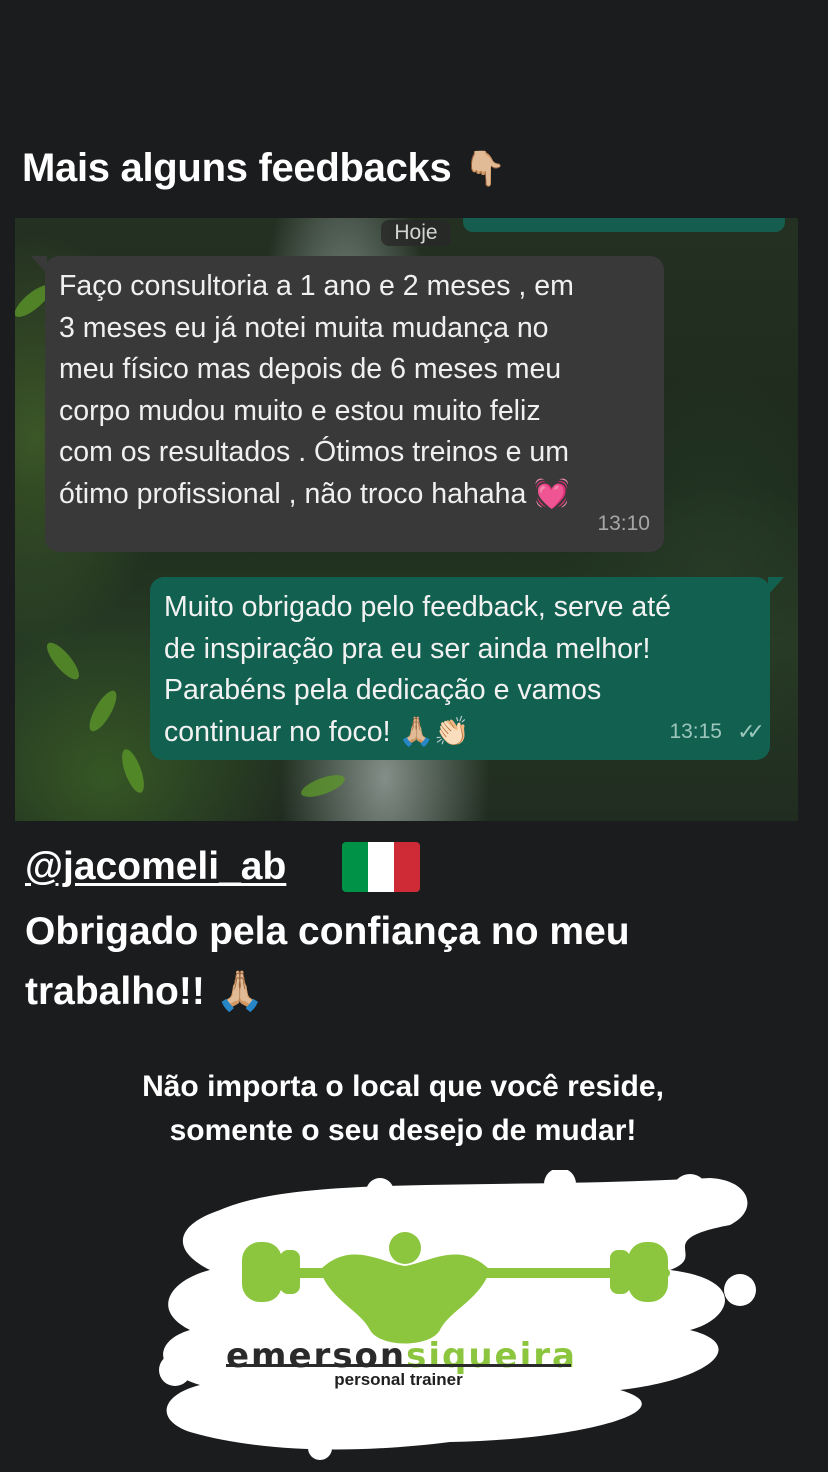 The image size is (828, 1472). What do you see at coordinates (155, 867) in the screenshot?
I see `user-mention-link: @jacomeli_ab` at bounding box center [155, 867].